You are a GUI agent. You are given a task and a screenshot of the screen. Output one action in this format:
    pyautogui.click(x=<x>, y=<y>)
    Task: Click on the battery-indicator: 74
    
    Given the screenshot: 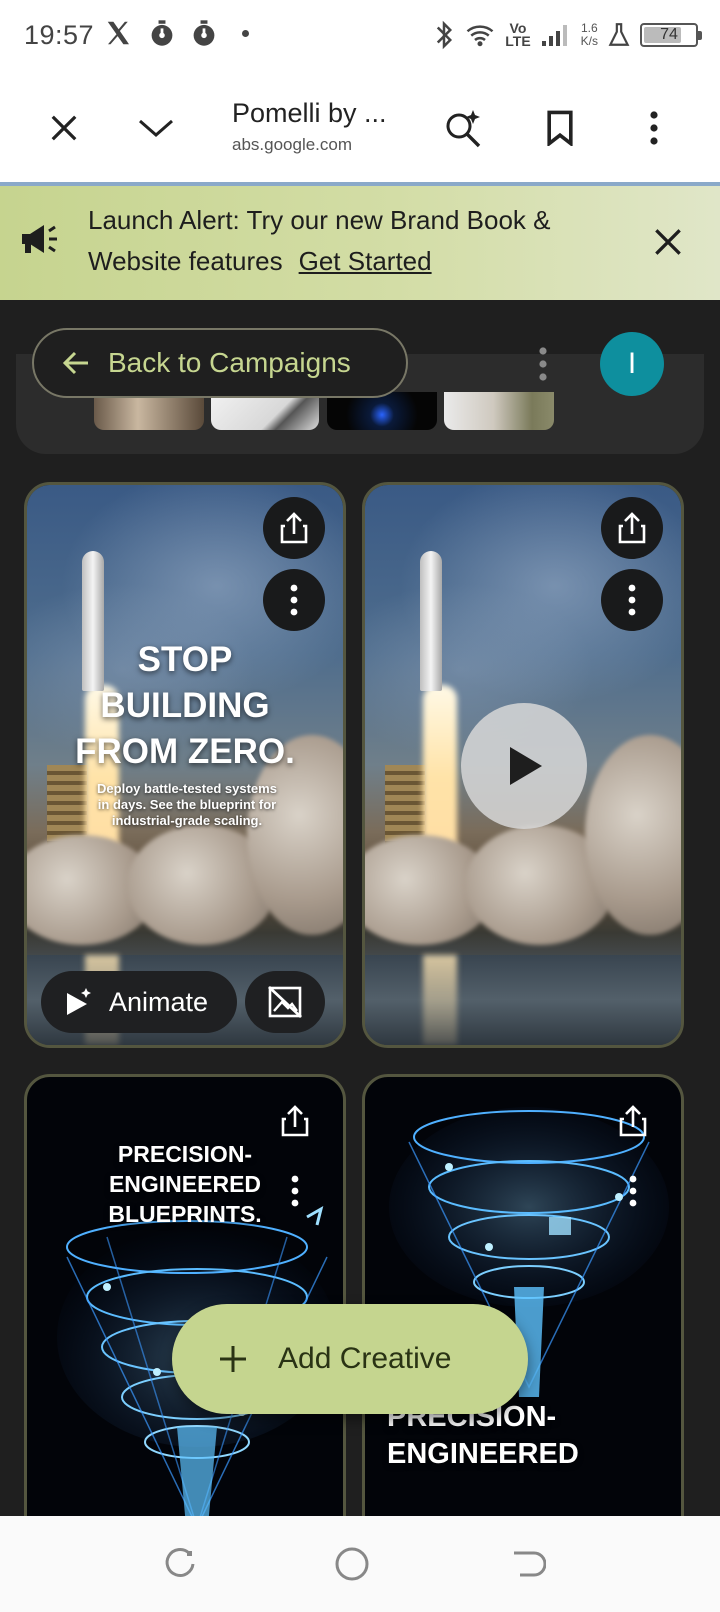 What is the action you would take?
    pyautogui.click(x=671, y=35)
    